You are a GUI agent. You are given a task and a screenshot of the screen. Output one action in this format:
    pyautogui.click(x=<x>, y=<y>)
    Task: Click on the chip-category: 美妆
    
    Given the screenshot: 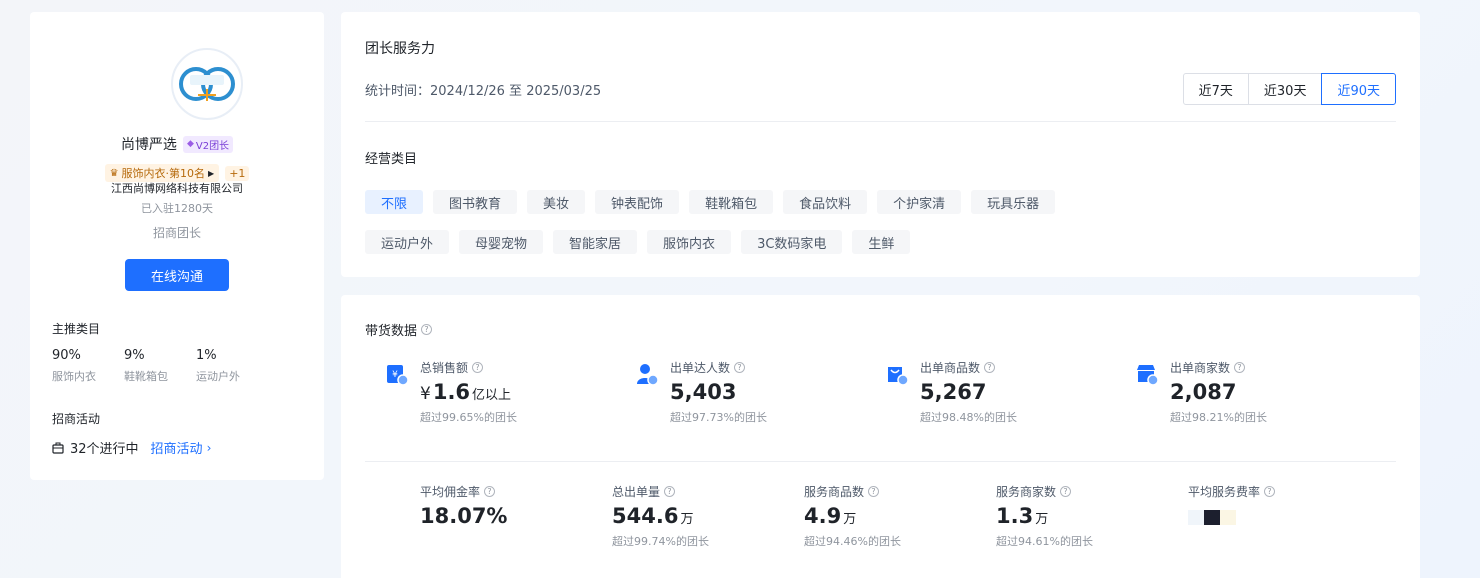 What is the action you would take?
    pyautogui.click(x=556, y=202)
    